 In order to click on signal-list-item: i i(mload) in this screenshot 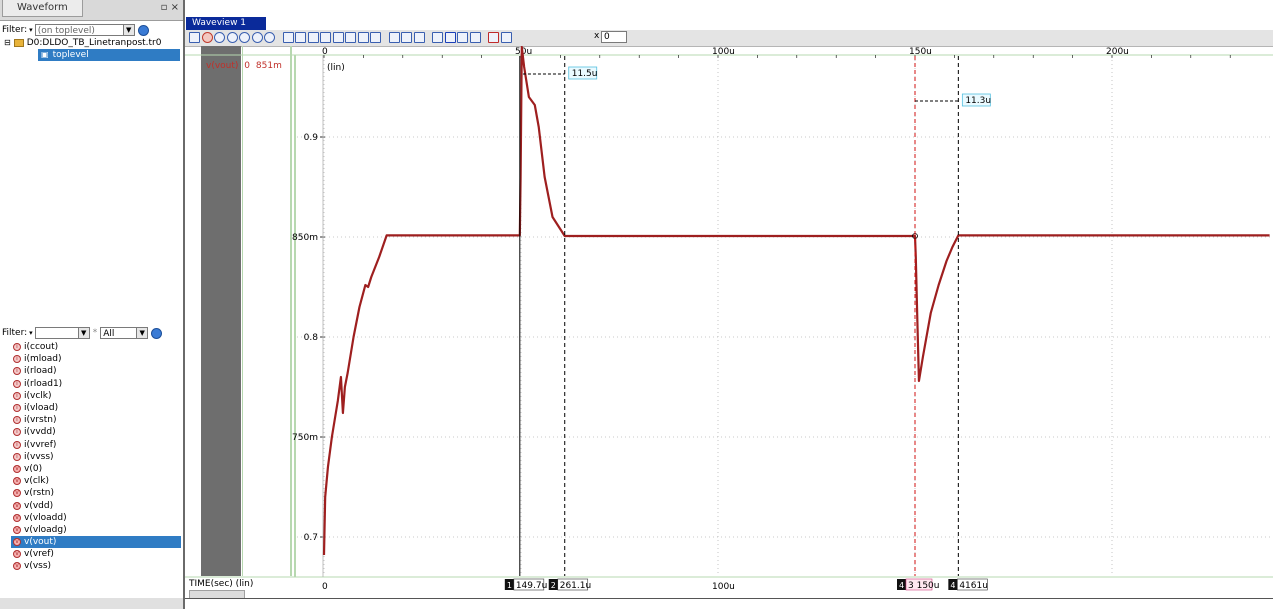, I will do `click(96, 359)`.